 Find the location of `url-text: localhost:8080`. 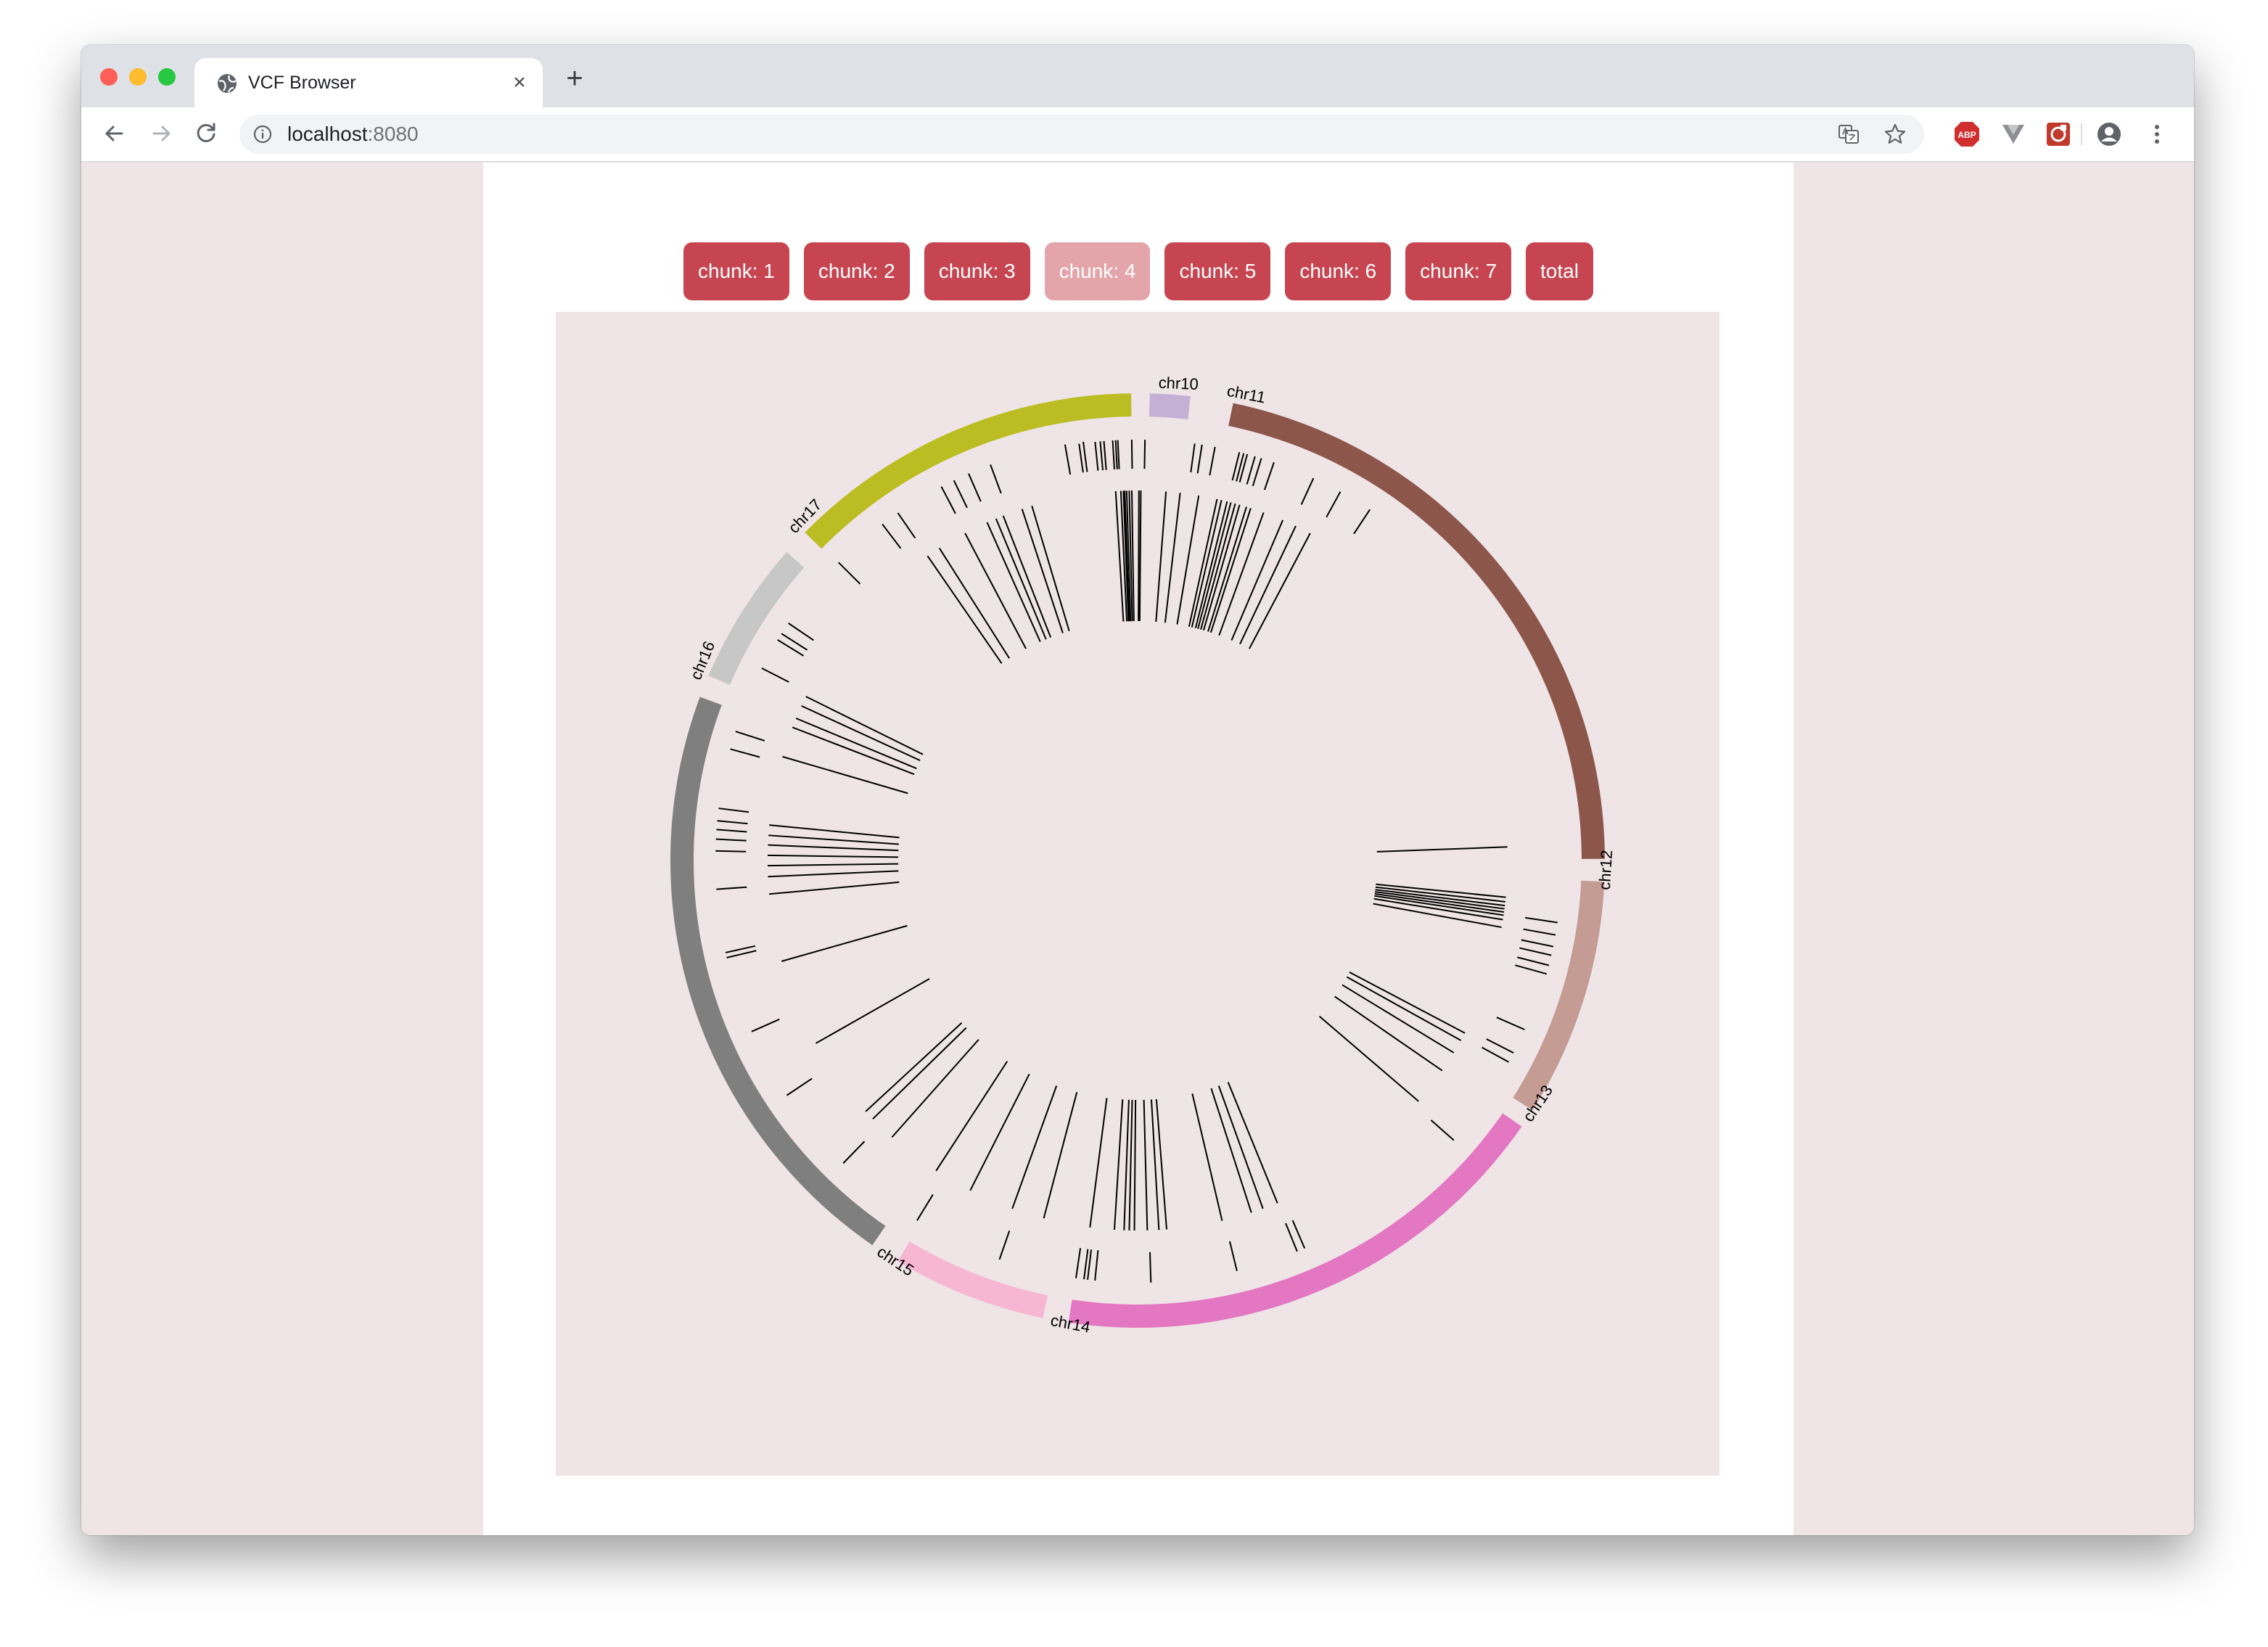

url-text: localhost:8080 is located at coordinates (353, 134).